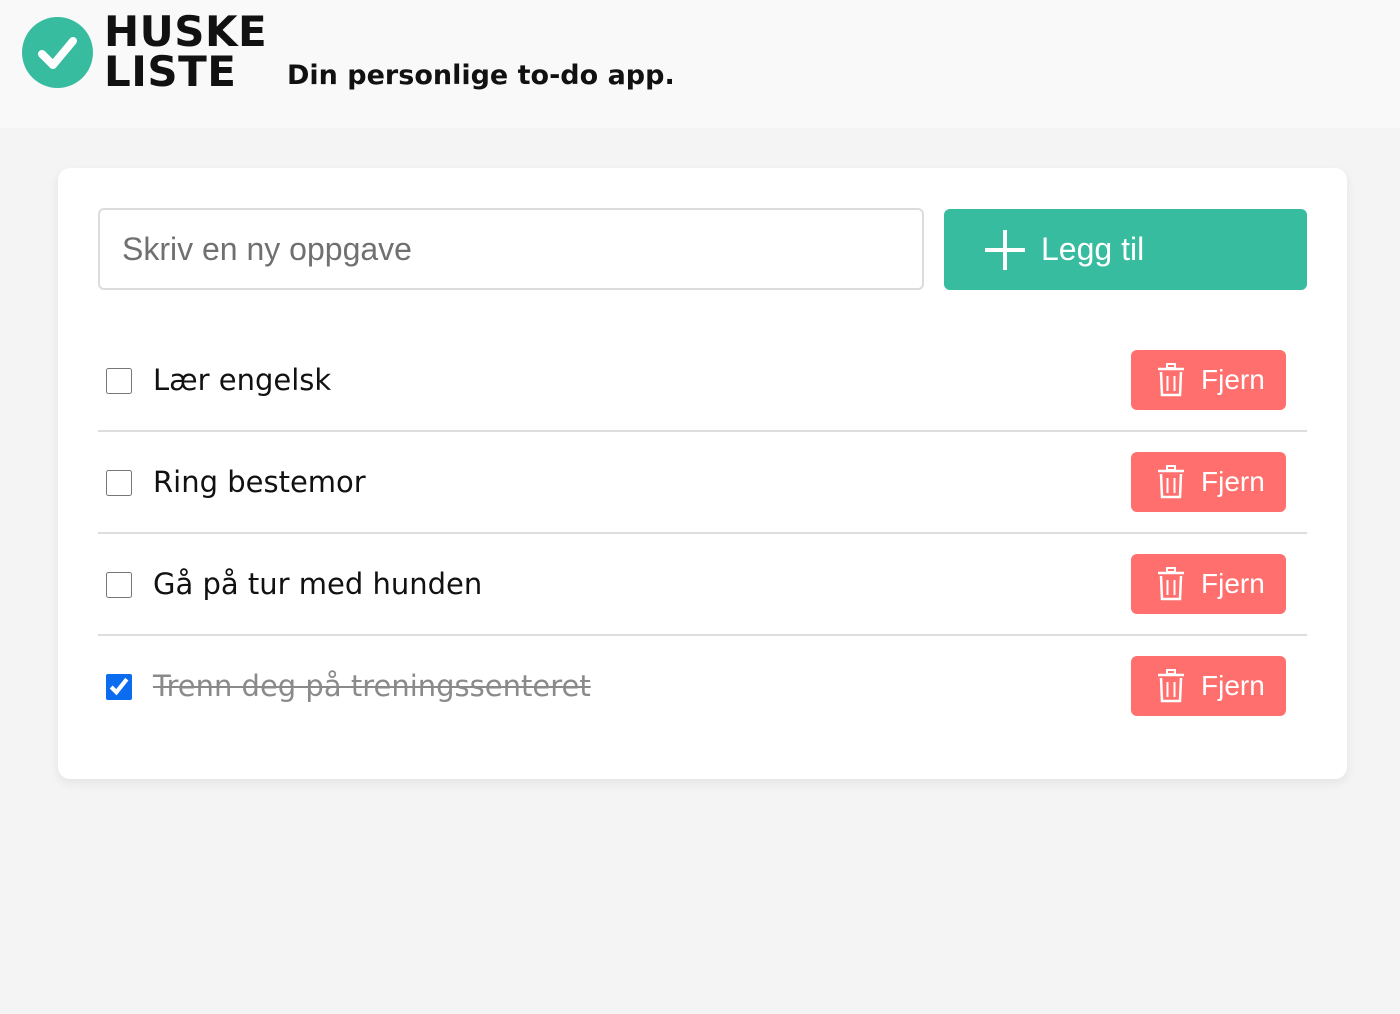 Image resolution: width=1400 pixels, height=1014 pixels. I want to click on app-header: HUSKE LISTE Din personlige to-do app., so click(700, 64).